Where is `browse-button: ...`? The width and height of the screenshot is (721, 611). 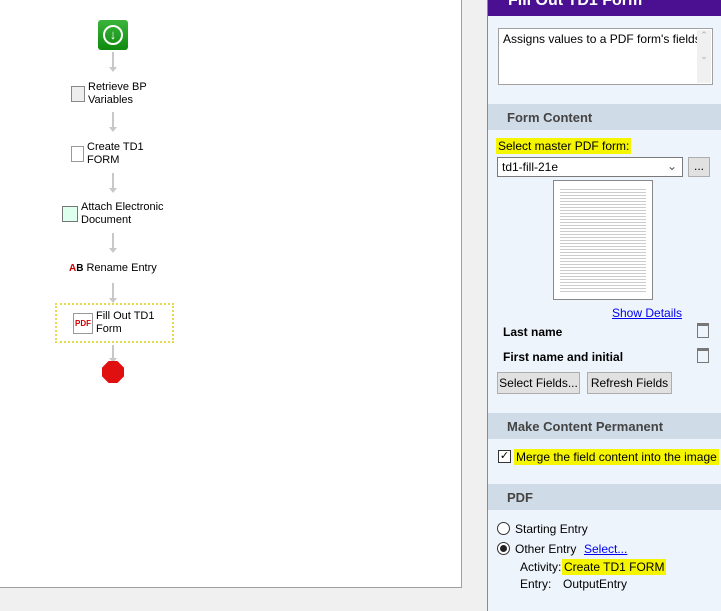
browse-button: ... is located at coordinates (699, 167).